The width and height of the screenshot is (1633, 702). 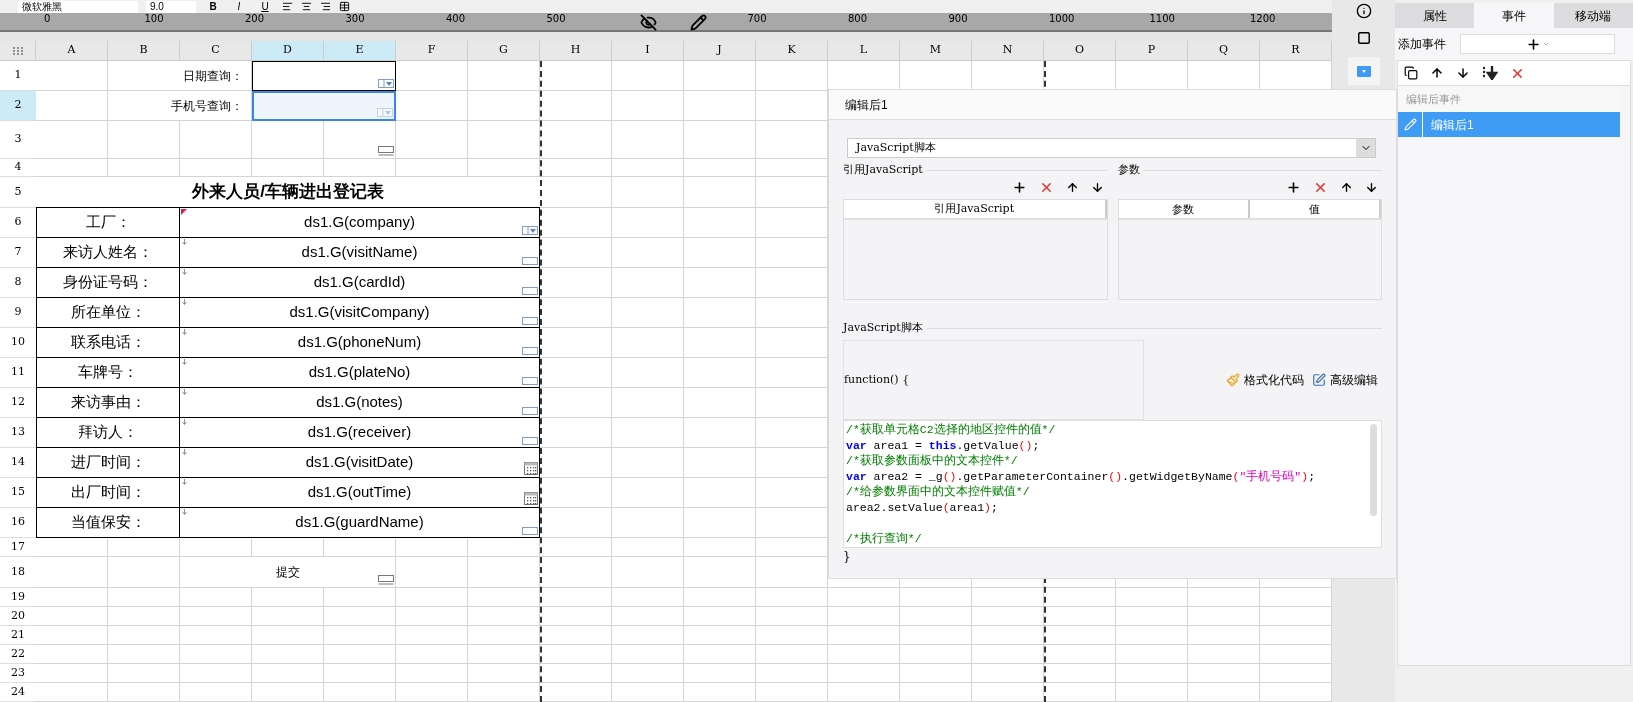 What do you see at coordinates (1265, 380) in the screenshot?
I see `format-code-button: 格式化代码` at bounding box center [1265, 380].